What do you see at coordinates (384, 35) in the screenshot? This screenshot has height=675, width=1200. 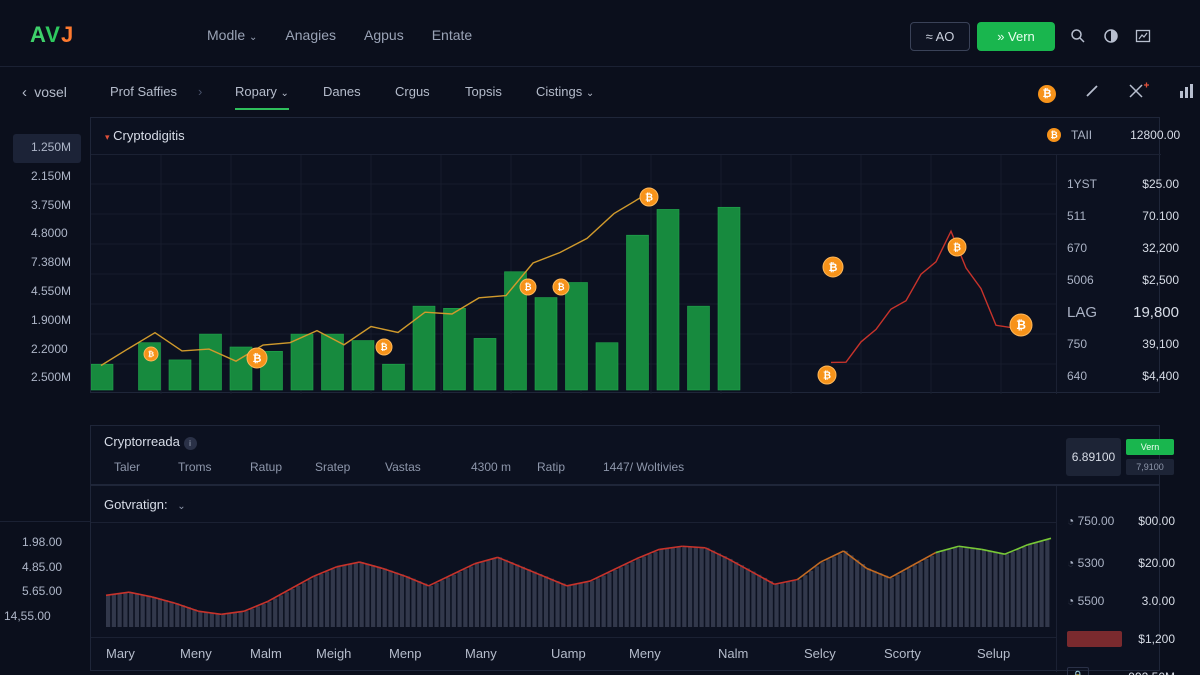 I see `topnav-item-agpus: Agpus` at bounding box center [384, 35].